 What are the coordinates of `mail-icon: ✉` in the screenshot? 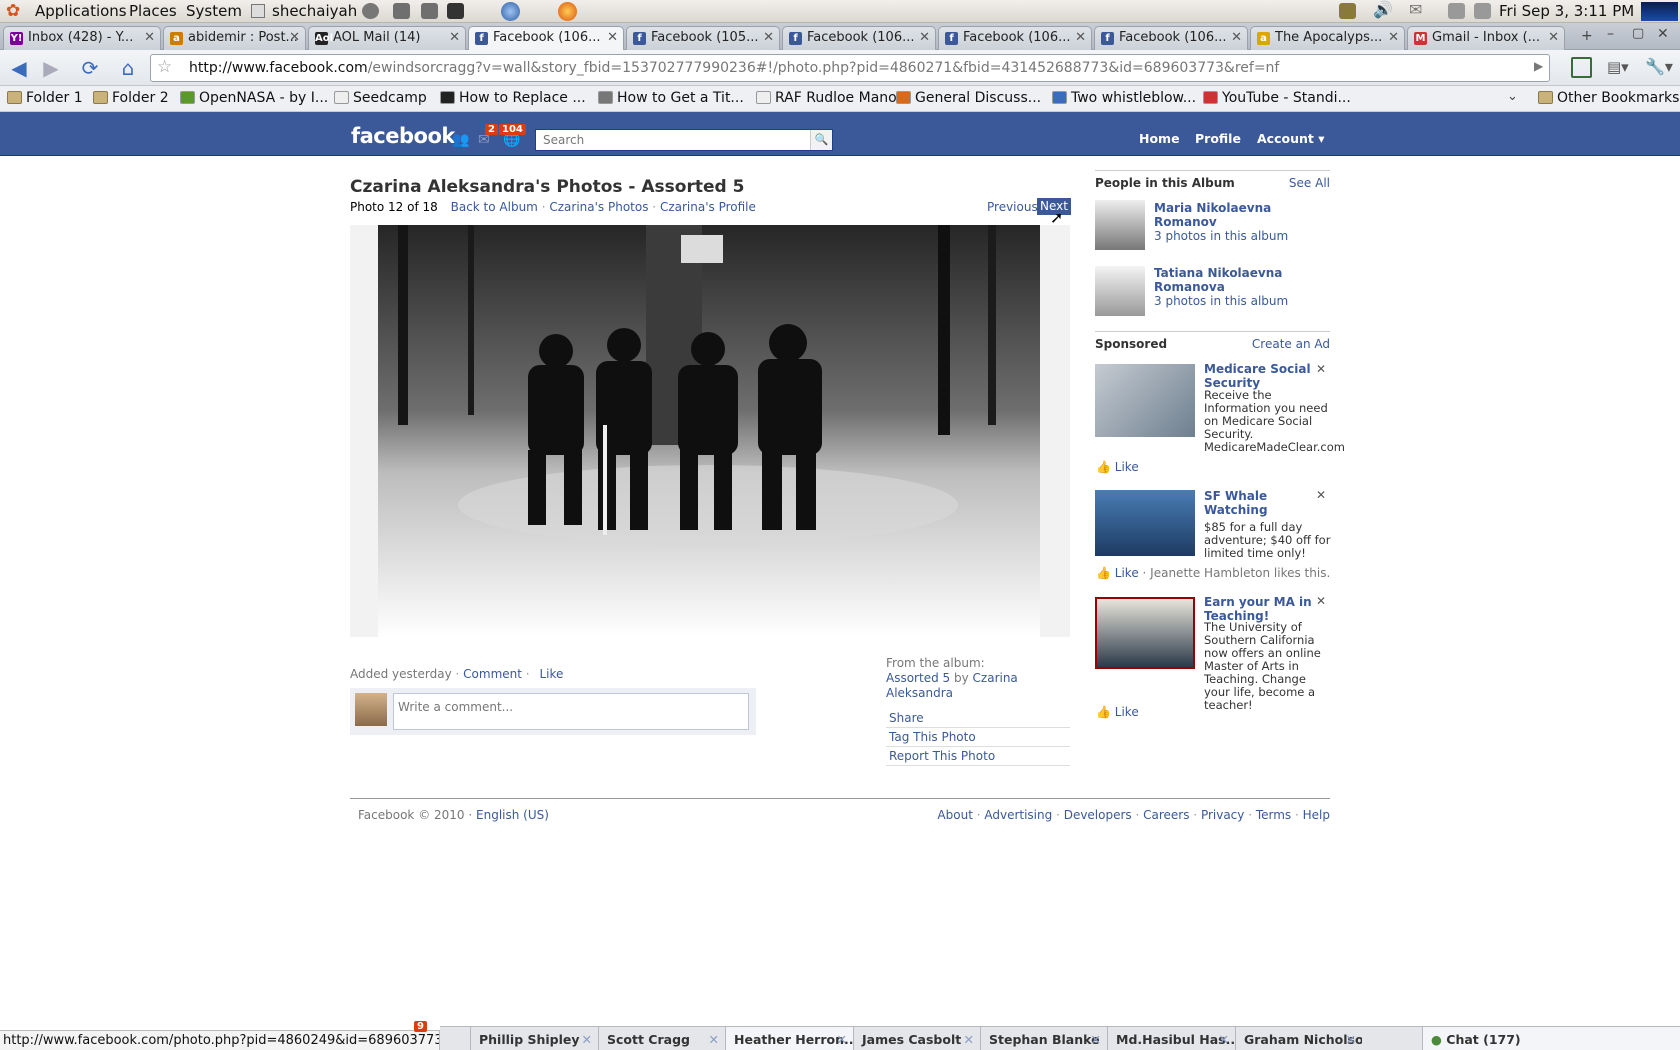 It's located at (1415, 9).